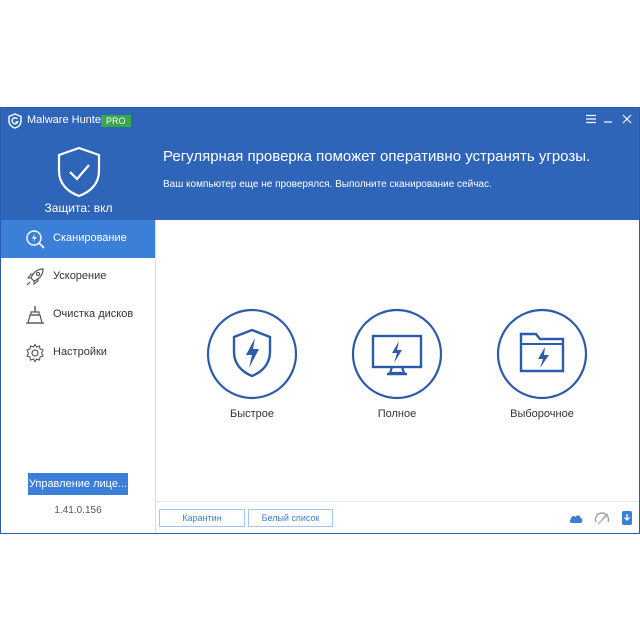 This screenshot has width=640, height=640. I want to click on title-bar: Malware Hunter PRO, so click(320, 121).